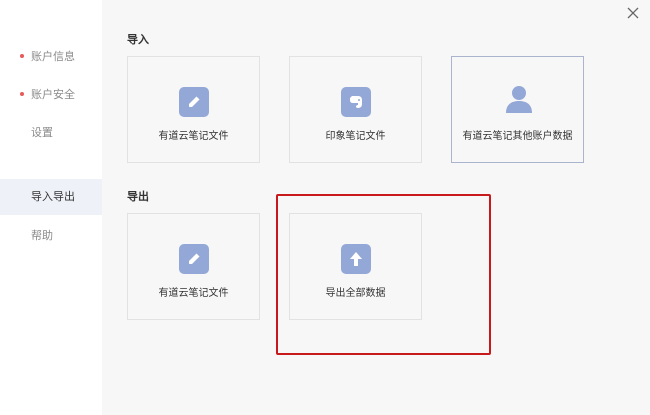  I want to click on export-section-title: 导出, so click(138, 196).